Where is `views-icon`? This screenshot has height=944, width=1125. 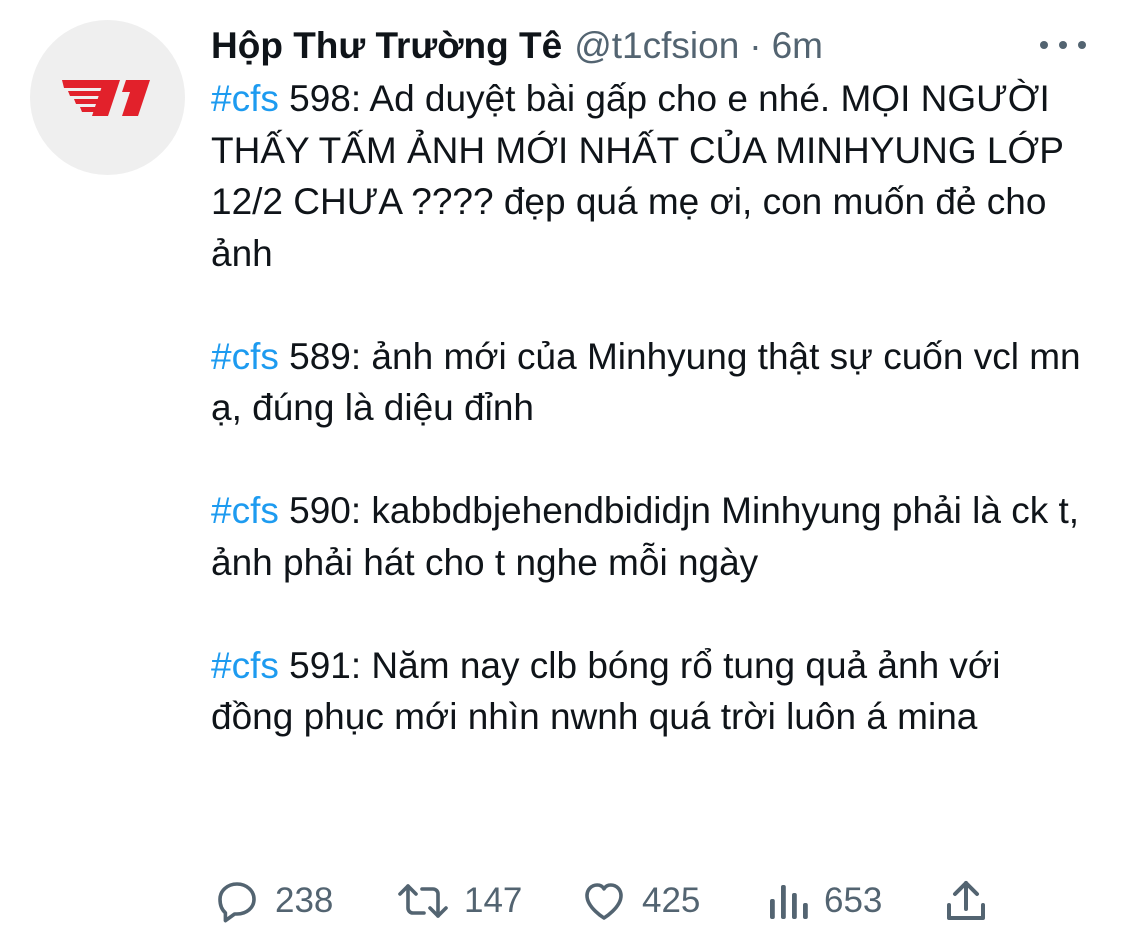 views-icon is located at coordinates (789, 902).